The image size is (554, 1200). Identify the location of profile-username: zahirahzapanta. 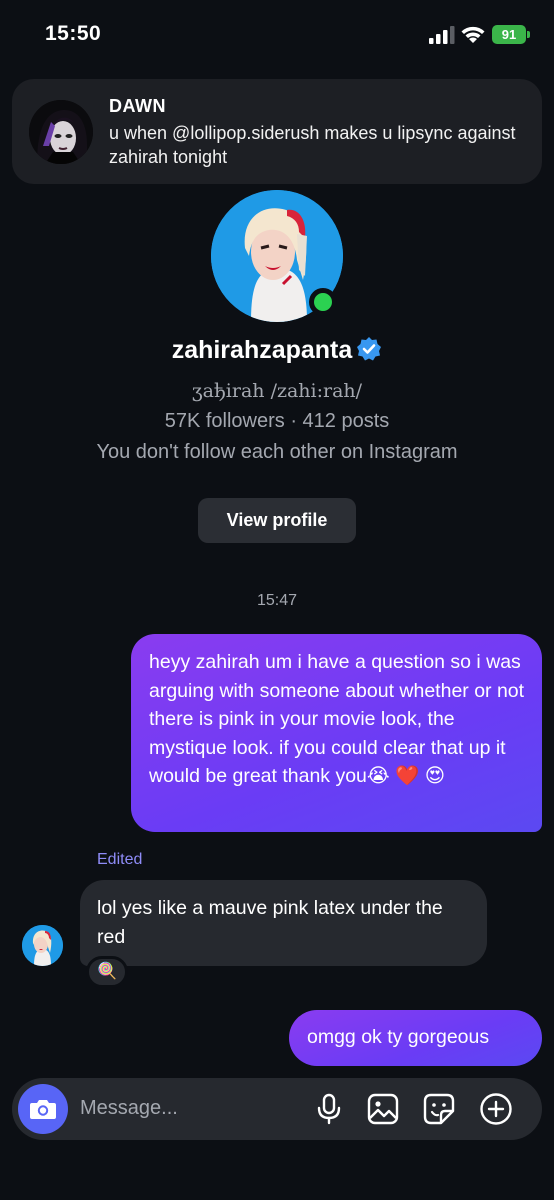
(262, 350).